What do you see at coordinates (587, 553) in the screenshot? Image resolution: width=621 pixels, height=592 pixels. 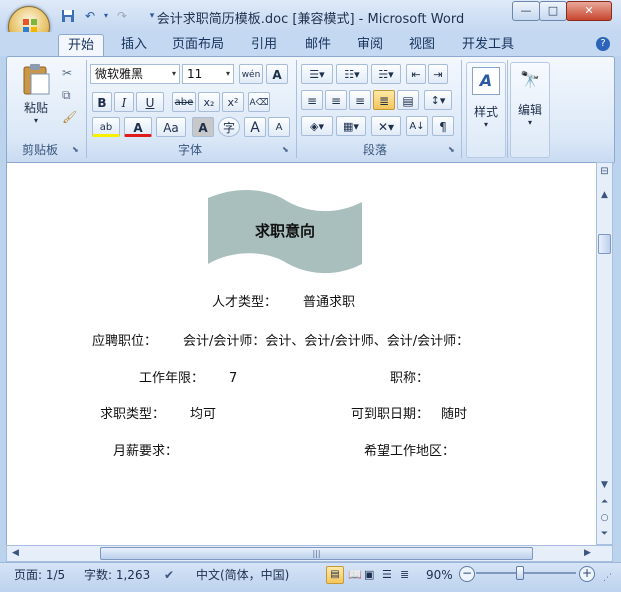 I see `scroll-right-icon: ▶` at bounding box center [587, 553].